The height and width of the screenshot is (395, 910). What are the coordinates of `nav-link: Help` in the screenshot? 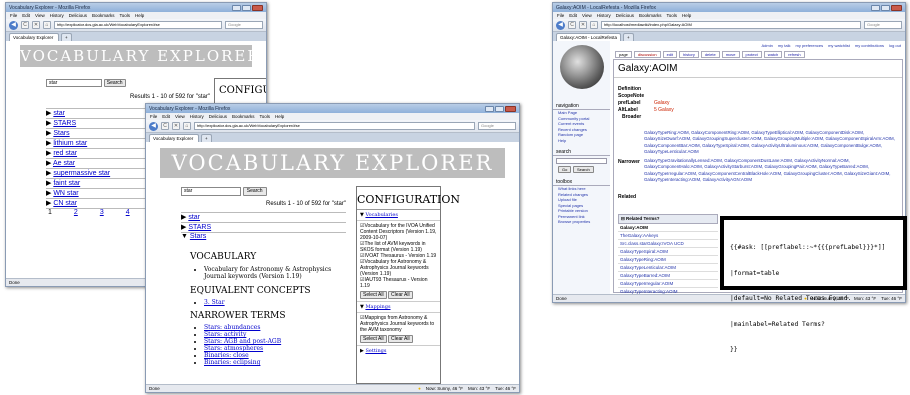 It's located at (562, 140).